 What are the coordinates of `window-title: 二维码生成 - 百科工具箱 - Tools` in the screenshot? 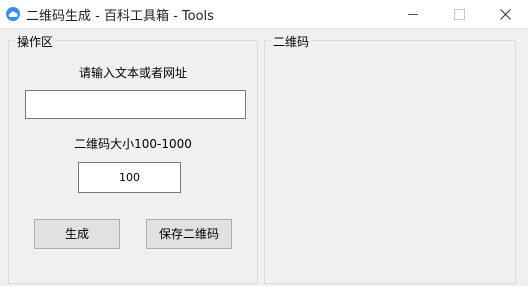 It's located at (120, 16).